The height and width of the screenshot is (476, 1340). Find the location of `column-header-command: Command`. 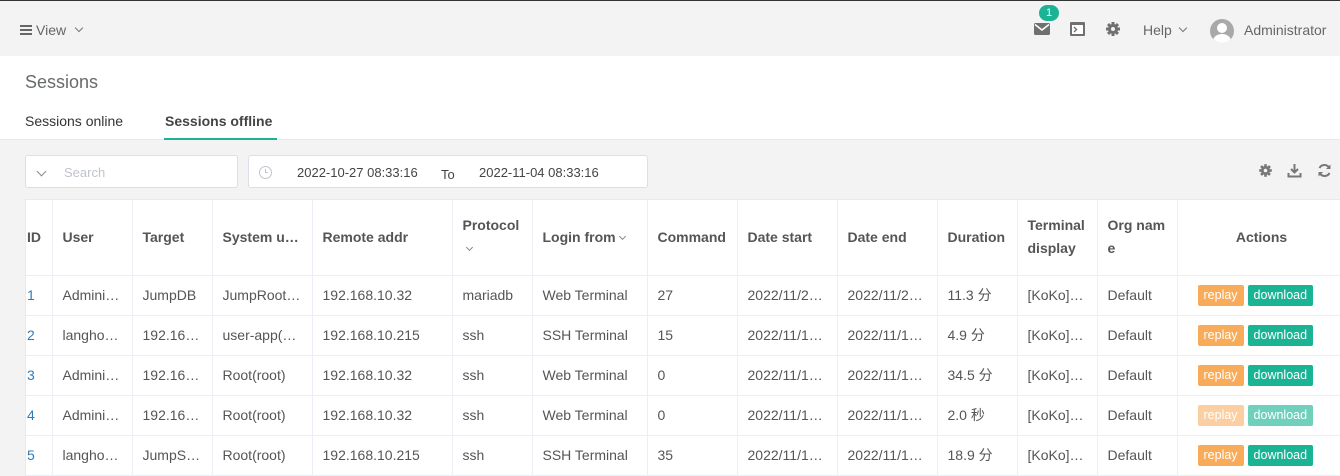

column-header-command: Command is located at coordinates (692, 238).